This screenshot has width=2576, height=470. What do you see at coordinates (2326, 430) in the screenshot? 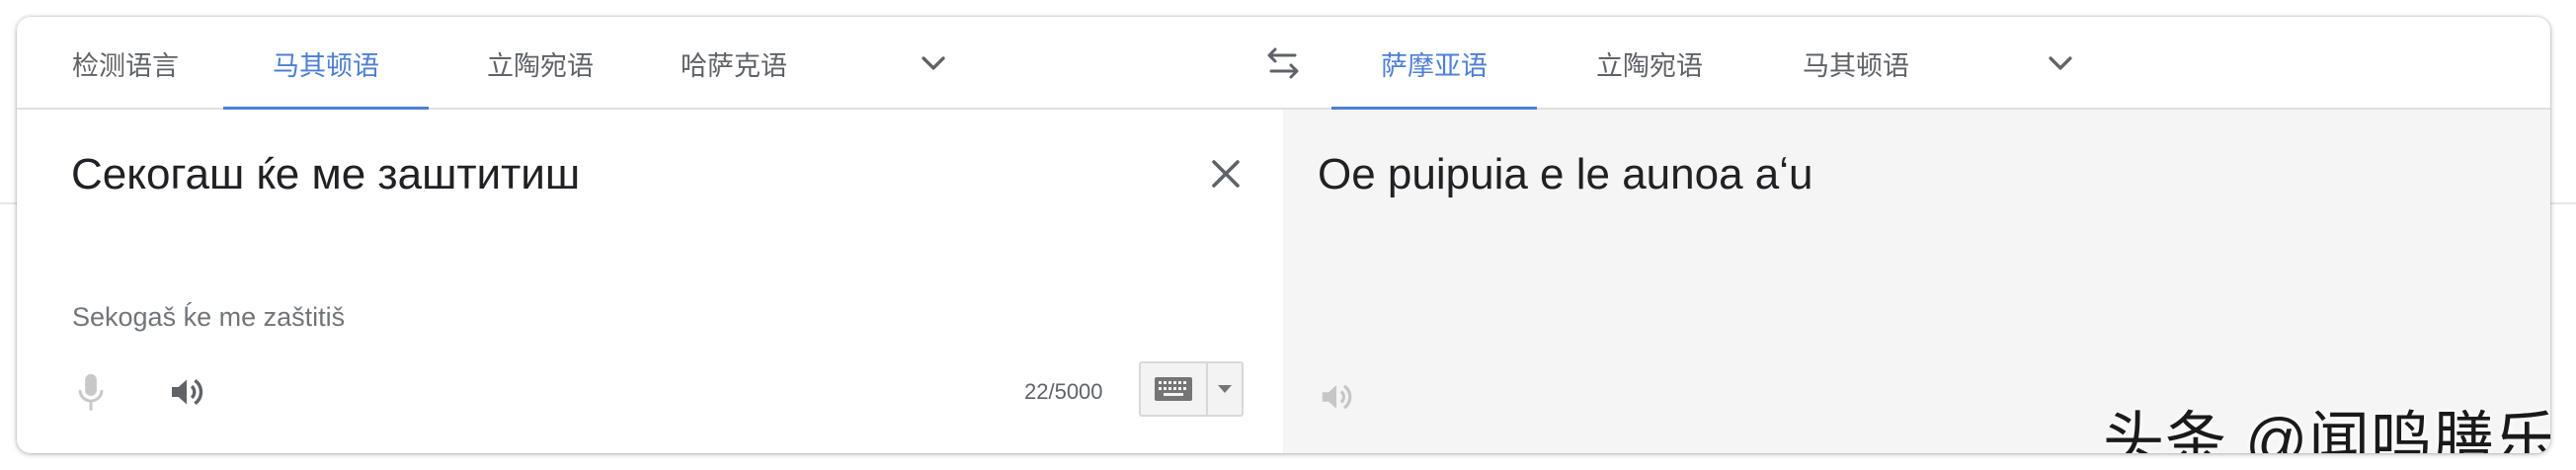
I see `watermark: 头条 @闻鸣膳乐` at bounding box center [2326, 430].